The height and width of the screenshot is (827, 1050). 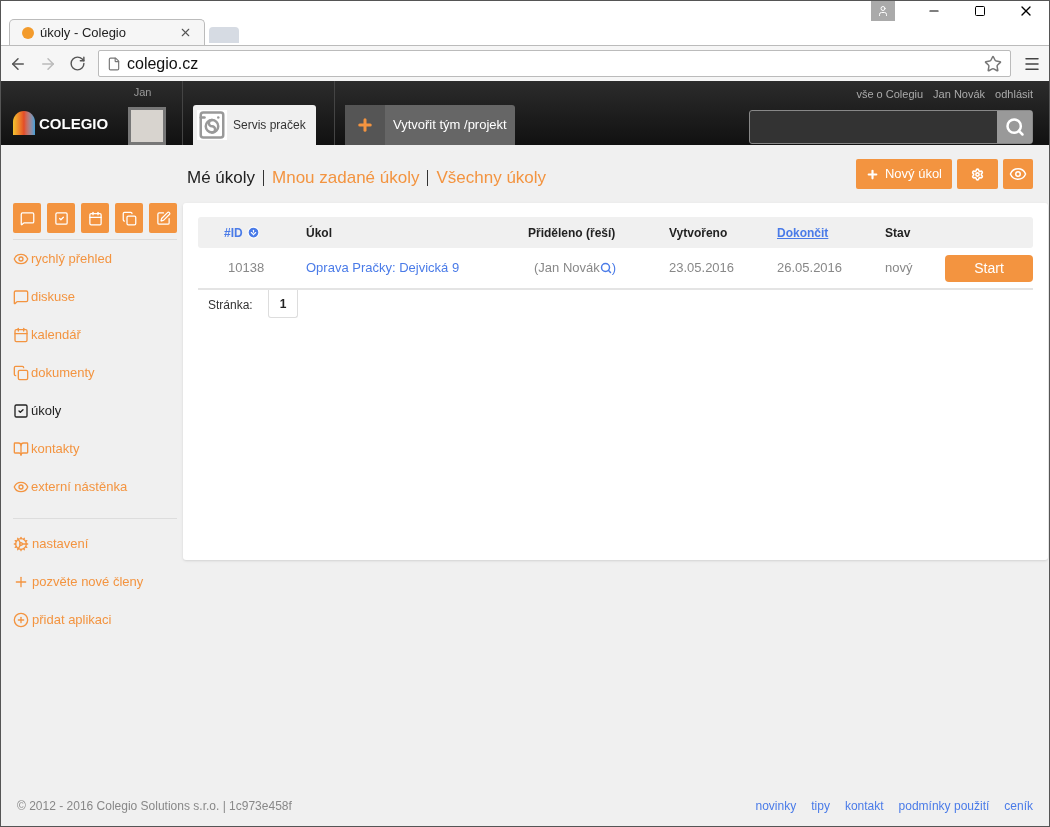 What do you see at coordinates (163, 63) in the screenshot?
I see `url-text: colegio.cz` at bounding box center [163, 63].